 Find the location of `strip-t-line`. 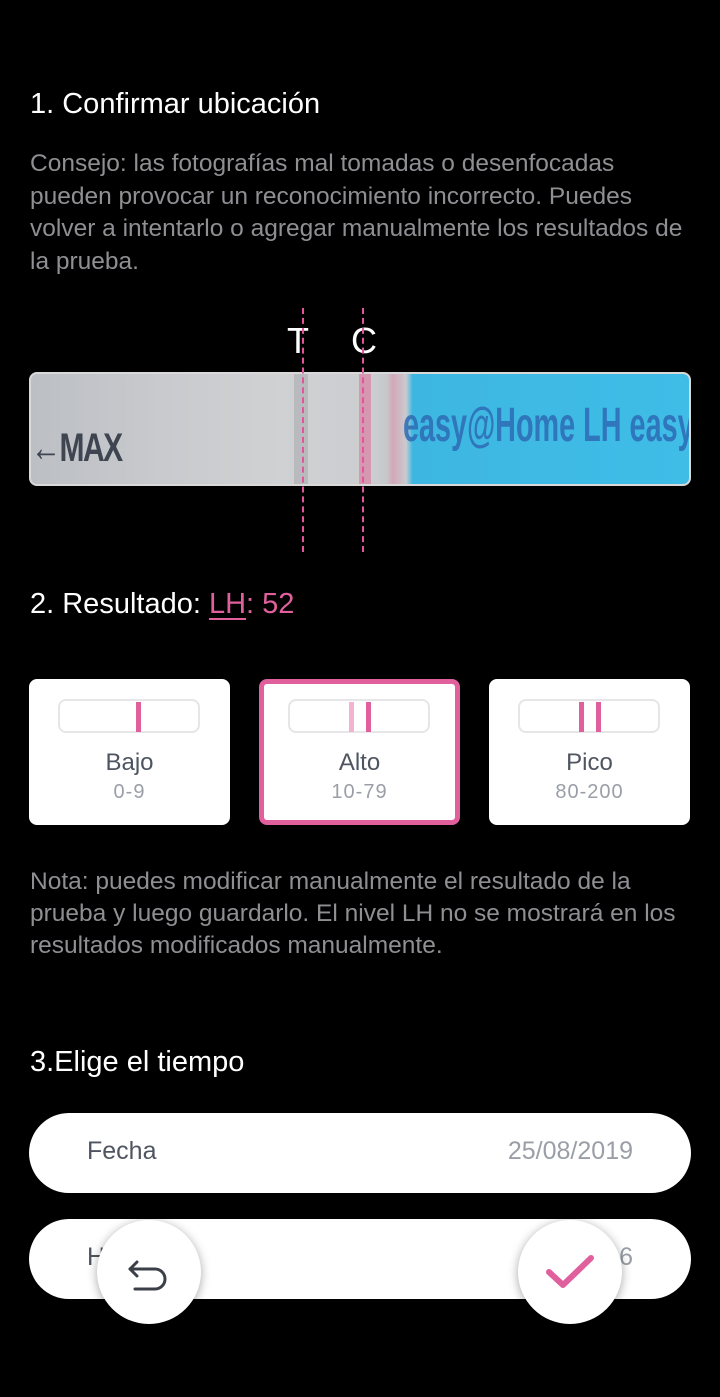

strip-t-line is located at coordinates (301, 429).